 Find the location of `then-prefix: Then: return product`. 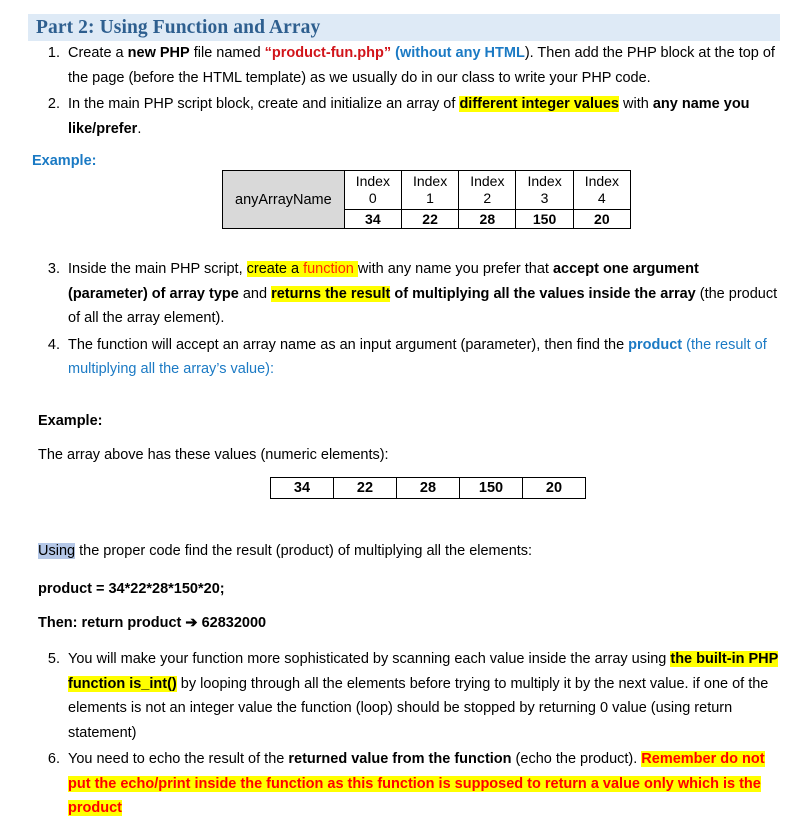

then-prefix: Then: return product is located at coordinates (112, 623).